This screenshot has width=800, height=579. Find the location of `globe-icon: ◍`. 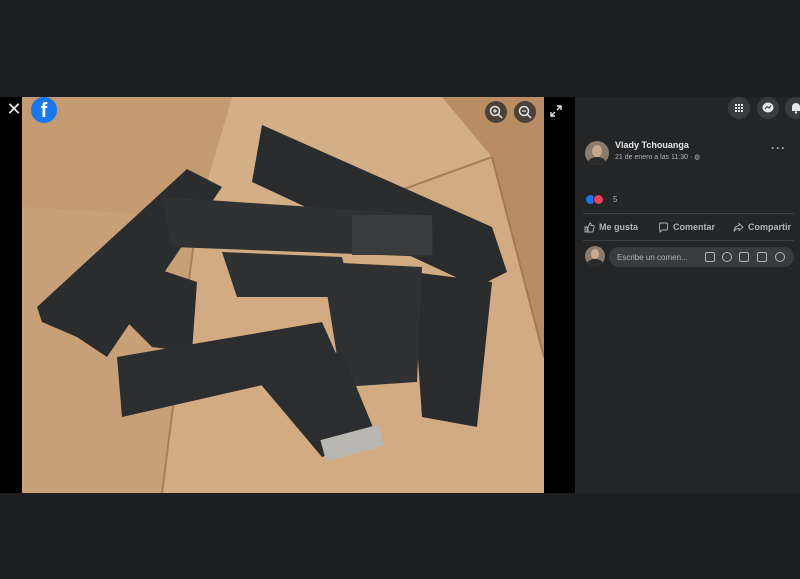

globe-icon: ◍ is located at coordinates (697, 157).